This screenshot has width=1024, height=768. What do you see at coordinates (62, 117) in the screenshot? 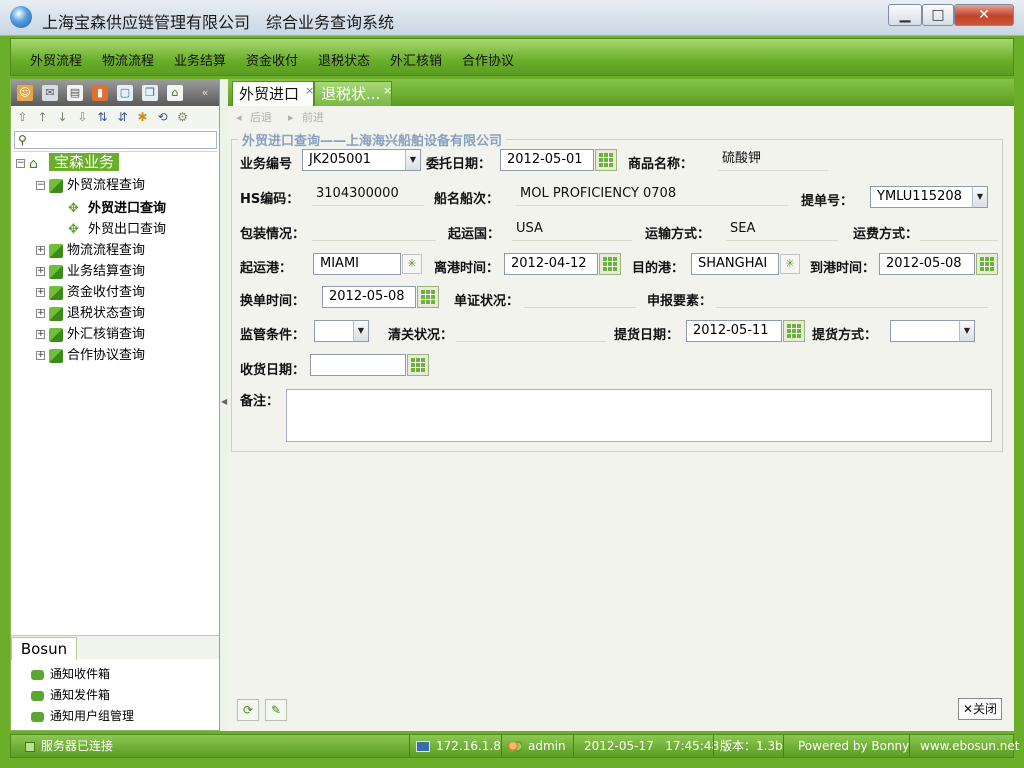
I see `move-down-icon: ↓` at bounding box center [62, 117].